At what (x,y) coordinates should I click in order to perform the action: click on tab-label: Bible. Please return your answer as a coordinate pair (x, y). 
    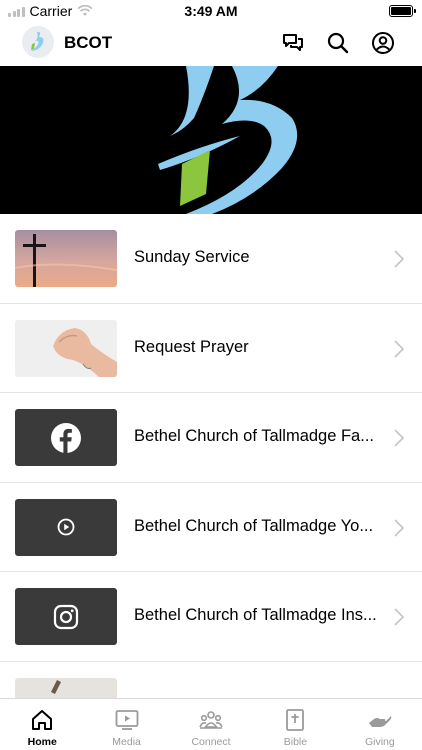
    Looking at the image, I should click on (295, 742).